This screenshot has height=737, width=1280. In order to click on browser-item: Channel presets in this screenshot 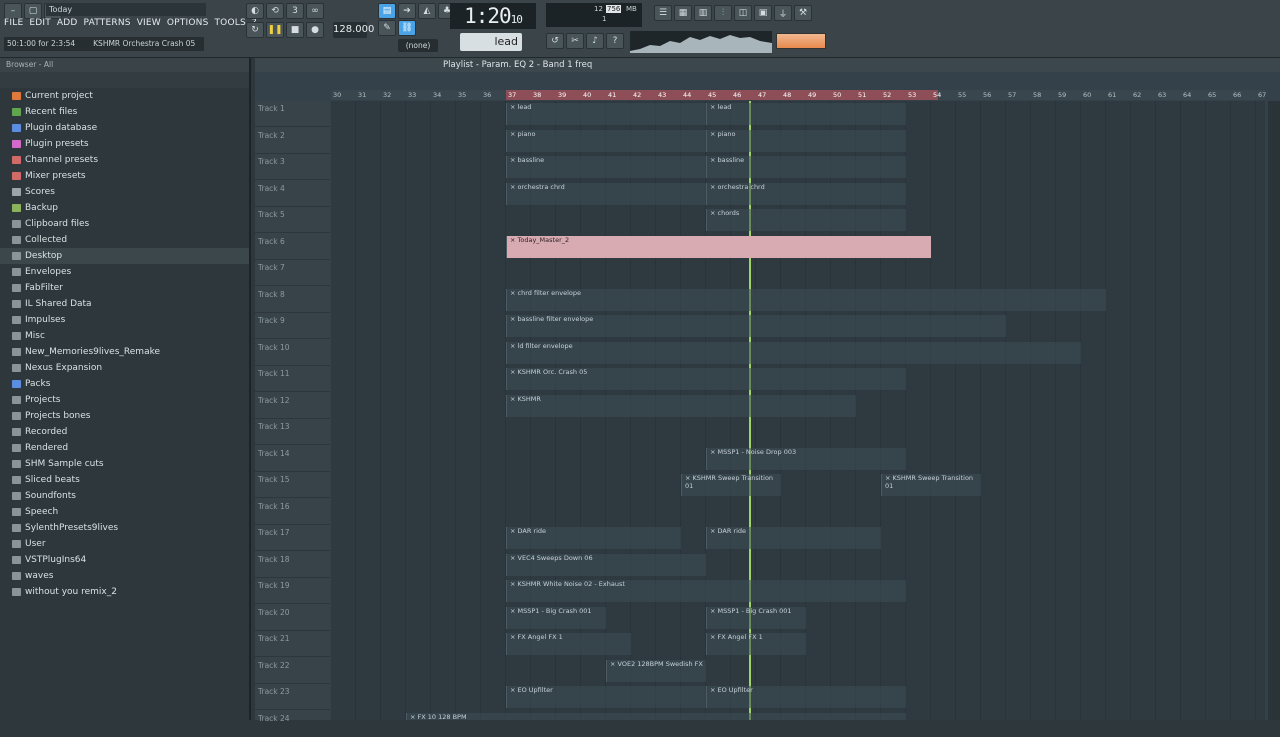, I will do `click(124, 160)`.